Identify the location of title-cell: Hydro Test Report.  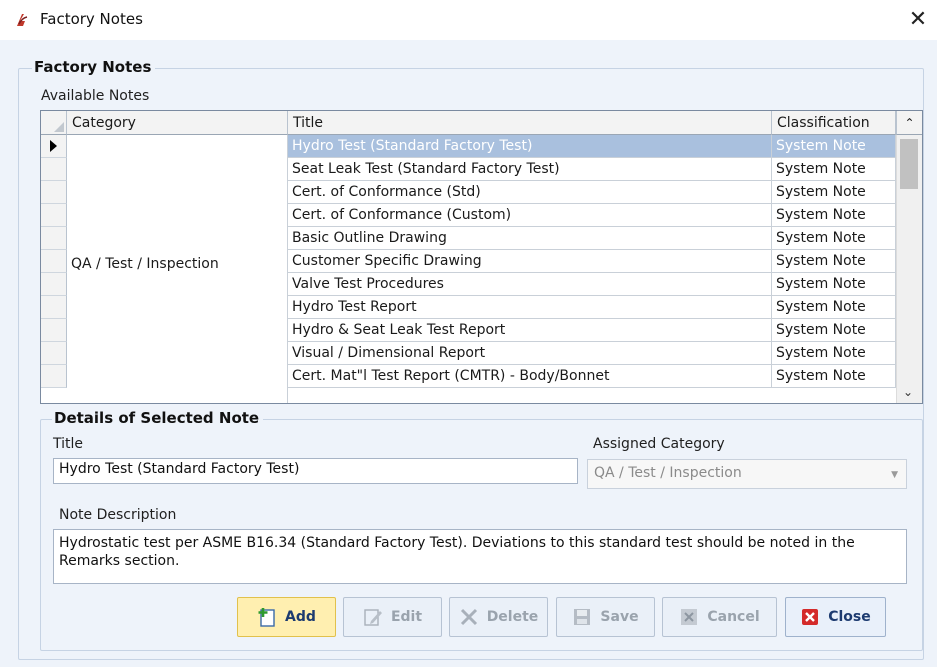
(530, 307).